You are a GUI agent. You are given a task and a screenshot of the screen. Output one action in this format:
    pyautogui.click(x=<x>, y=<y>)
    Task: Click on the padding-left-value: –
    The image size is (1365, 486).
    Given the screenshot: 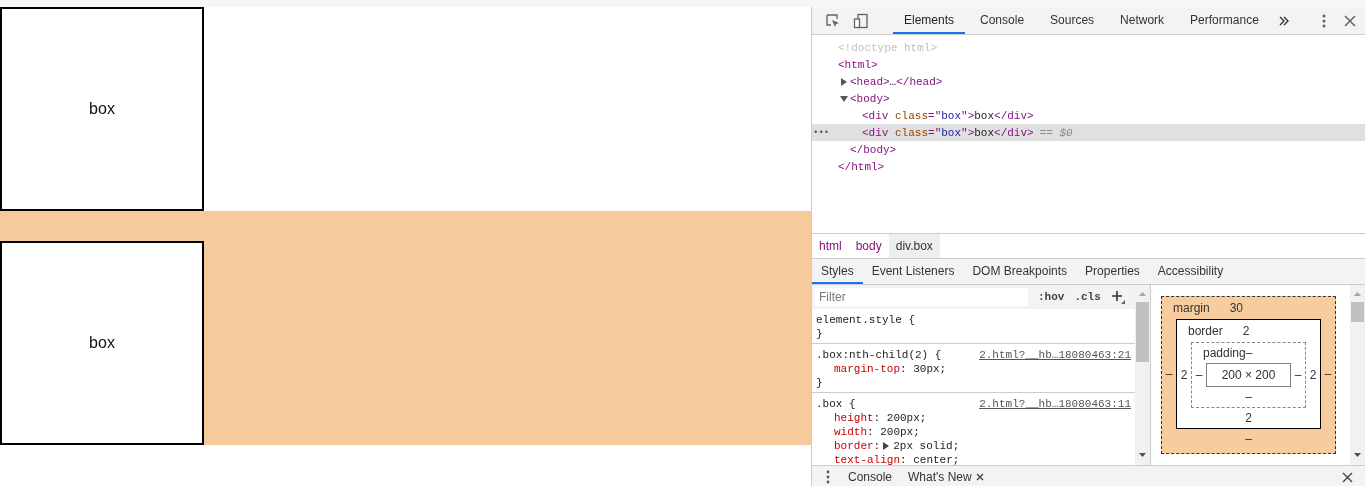 What is the action you would take?
    pyautogui.click(x=1199, y=375)
    